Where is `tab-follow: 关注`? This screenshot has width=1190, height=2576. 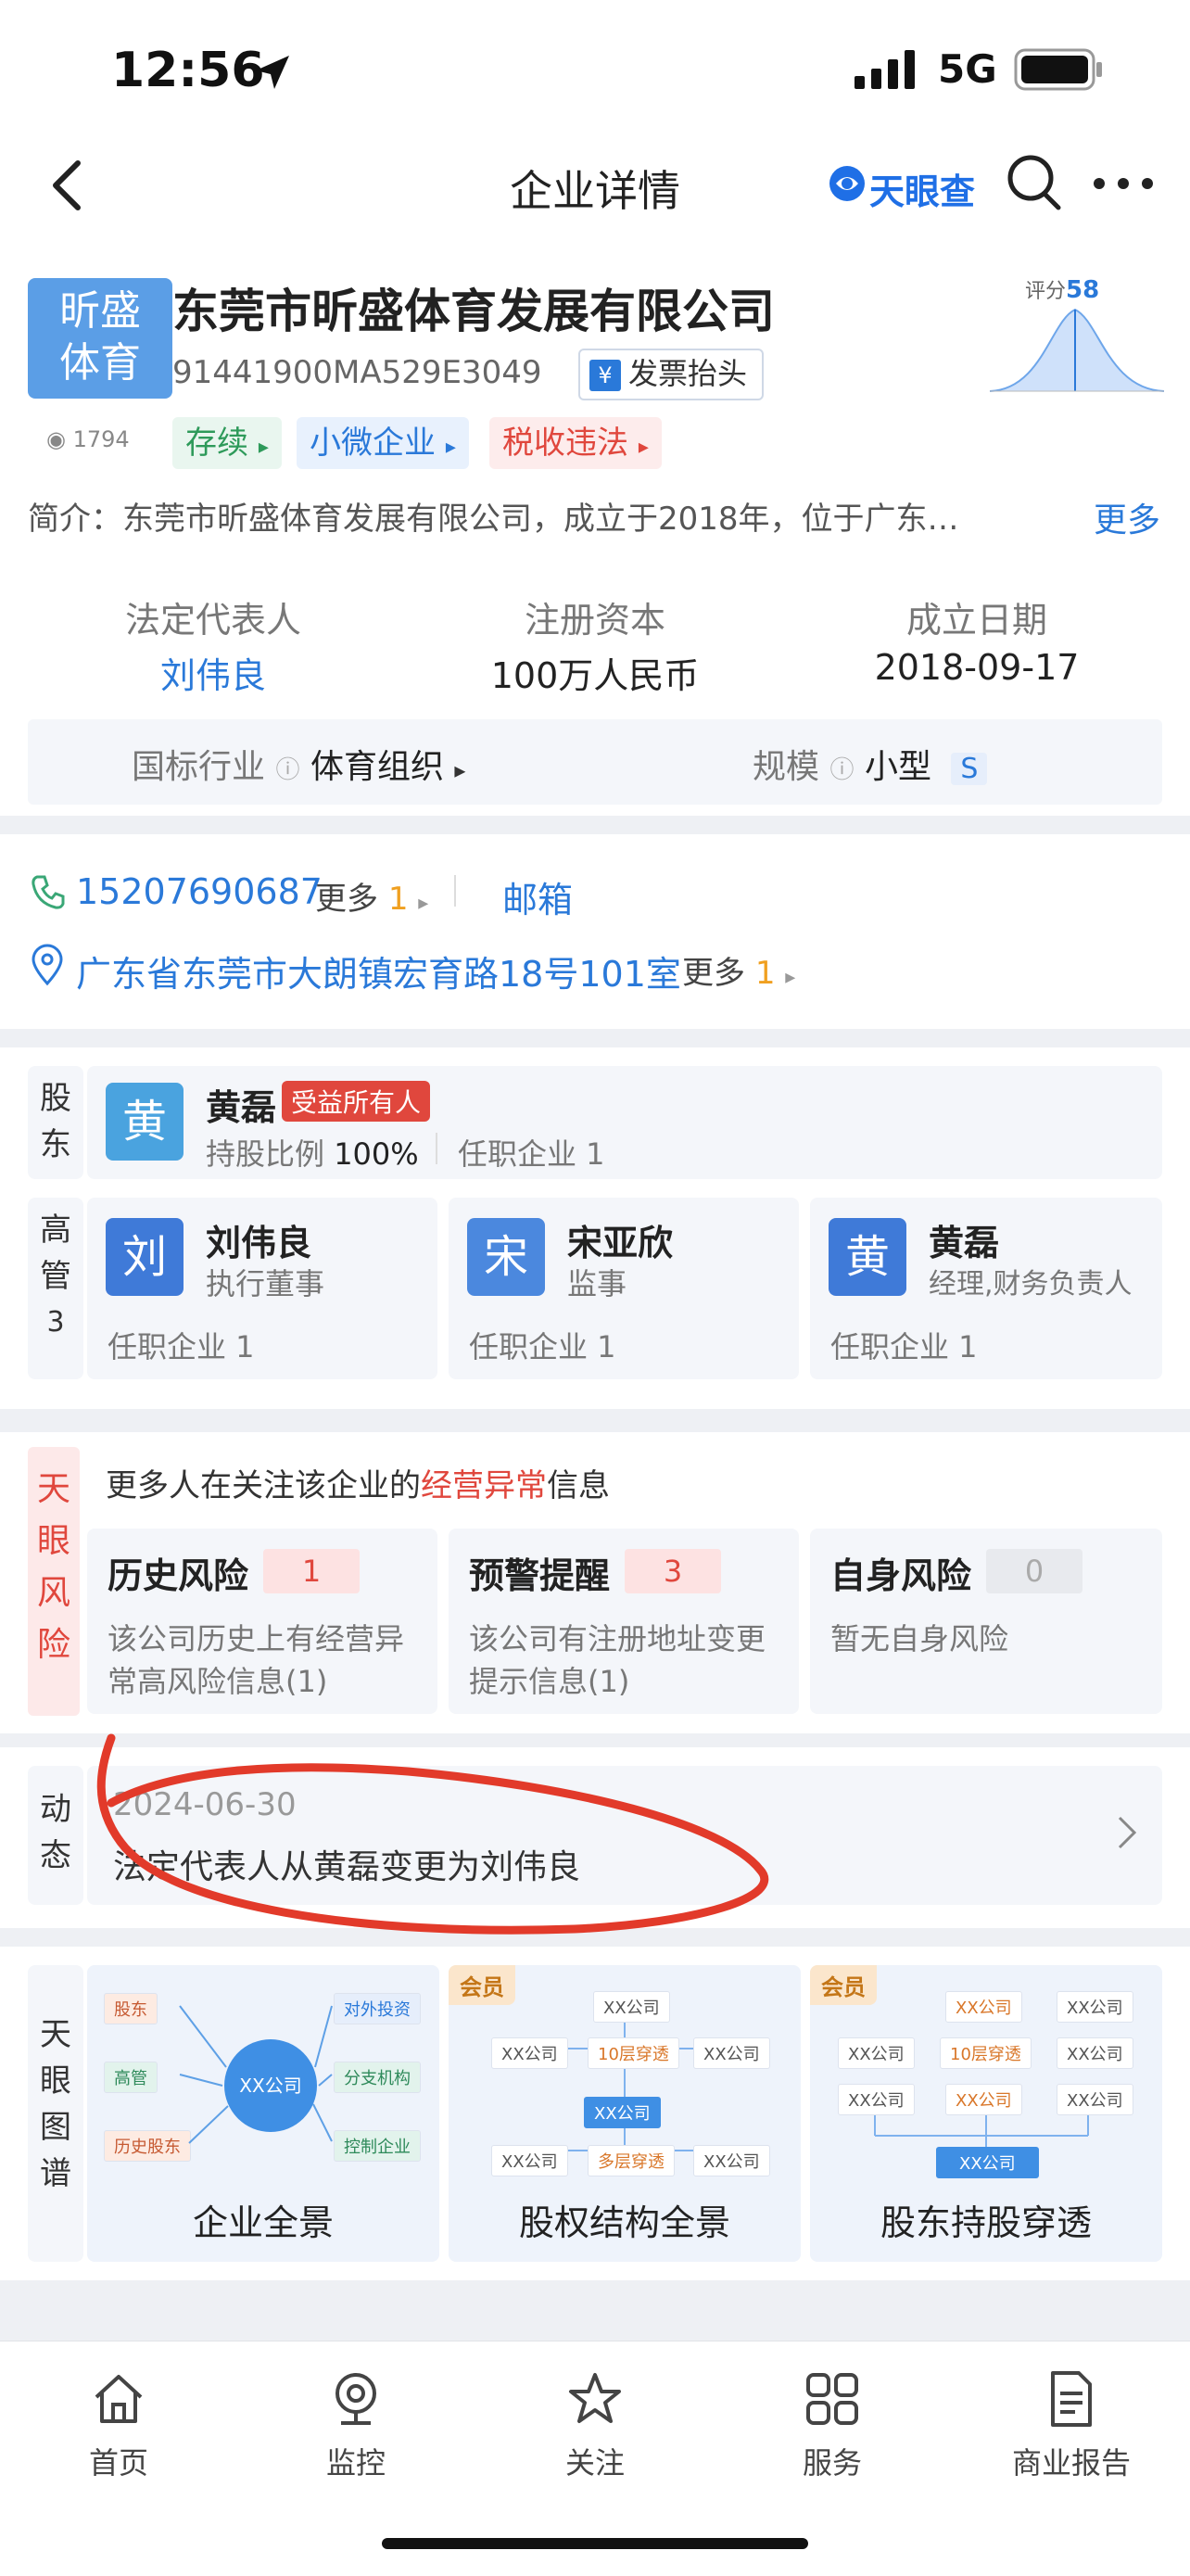
tab-follow: 关注 is located at coordinates (595, 2425).